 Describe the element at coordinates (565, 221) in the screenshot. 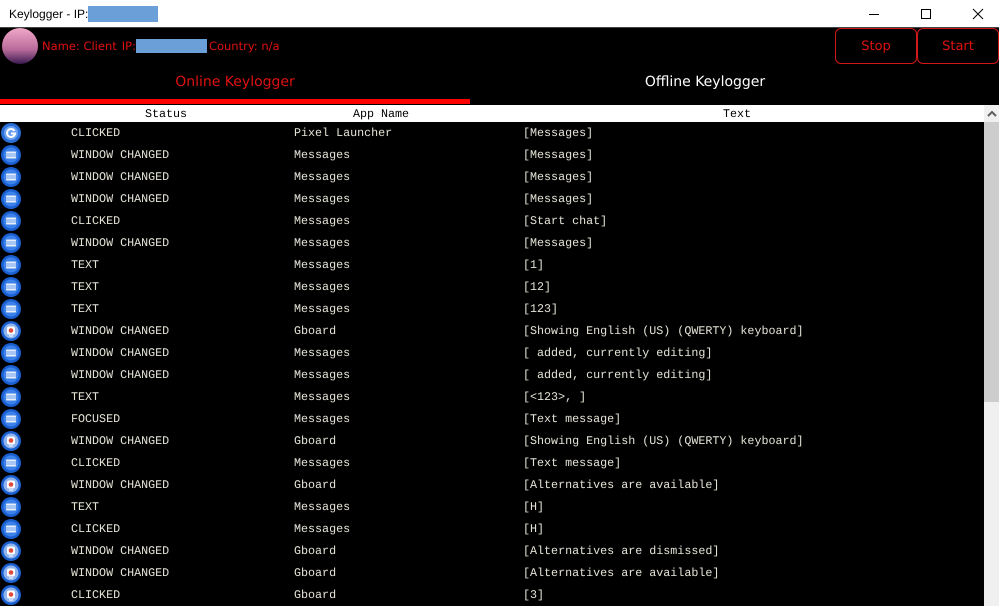

I see `table-cell-text: [Start chat]` at that location.